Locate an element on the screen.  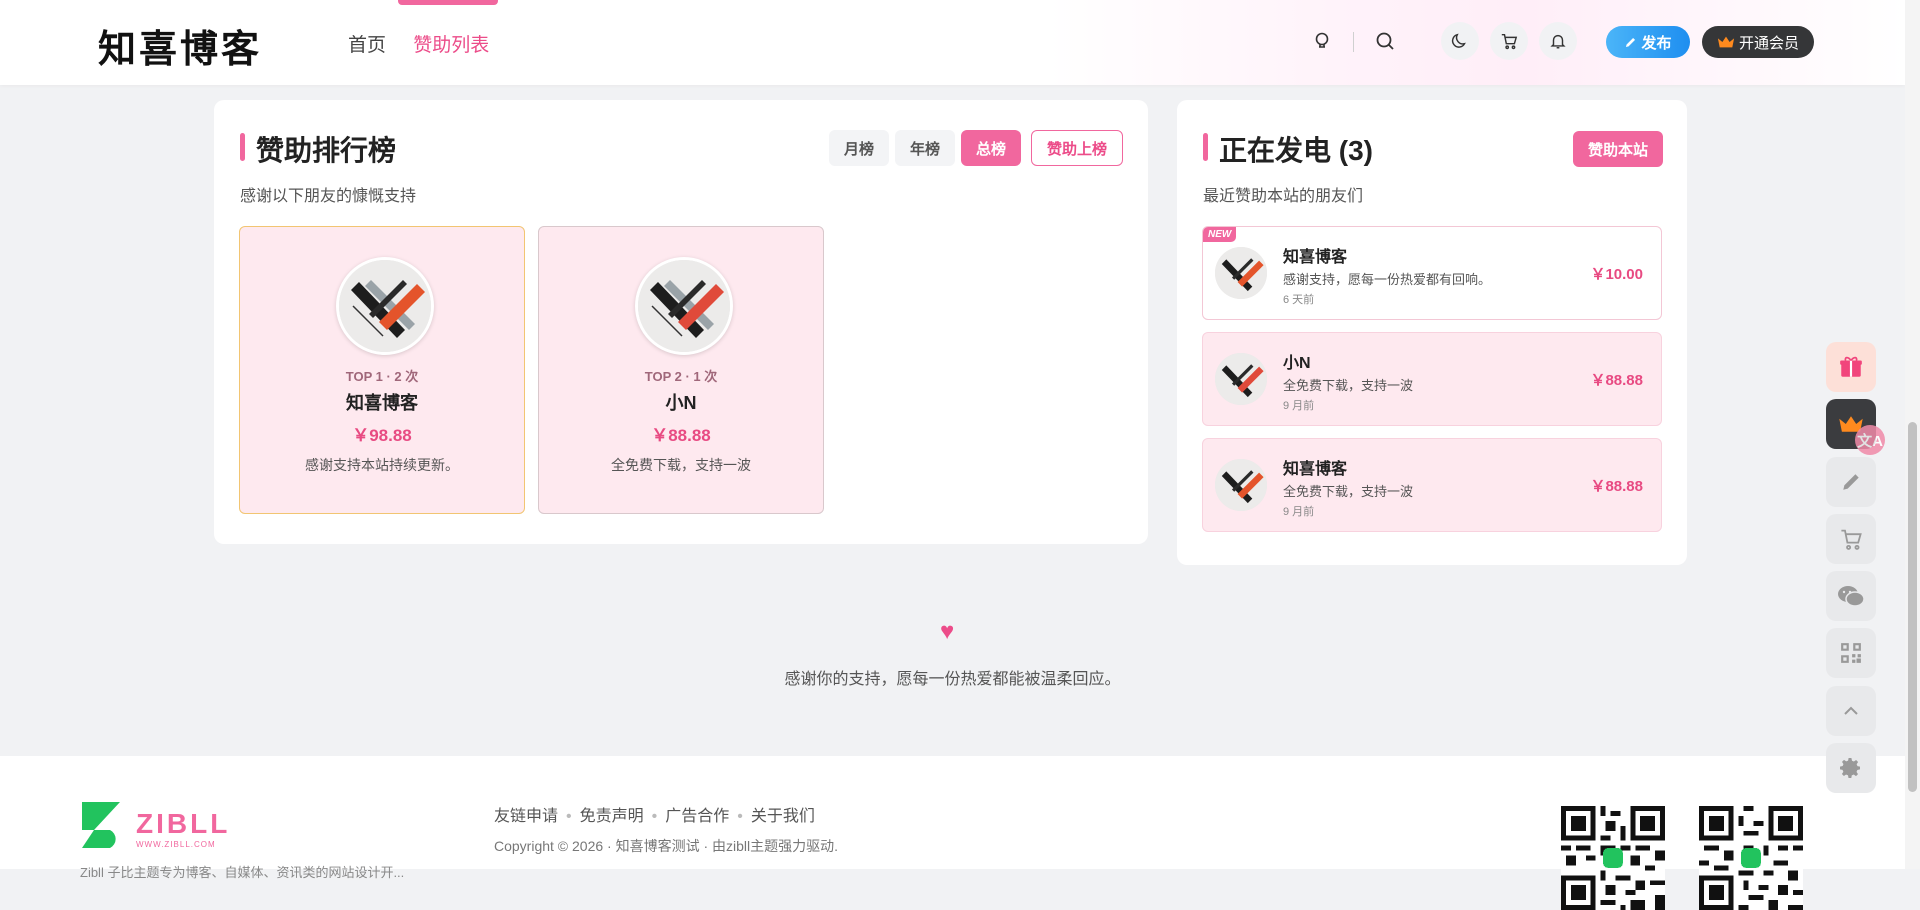
search-icon is located at coordinates (1385, 41).